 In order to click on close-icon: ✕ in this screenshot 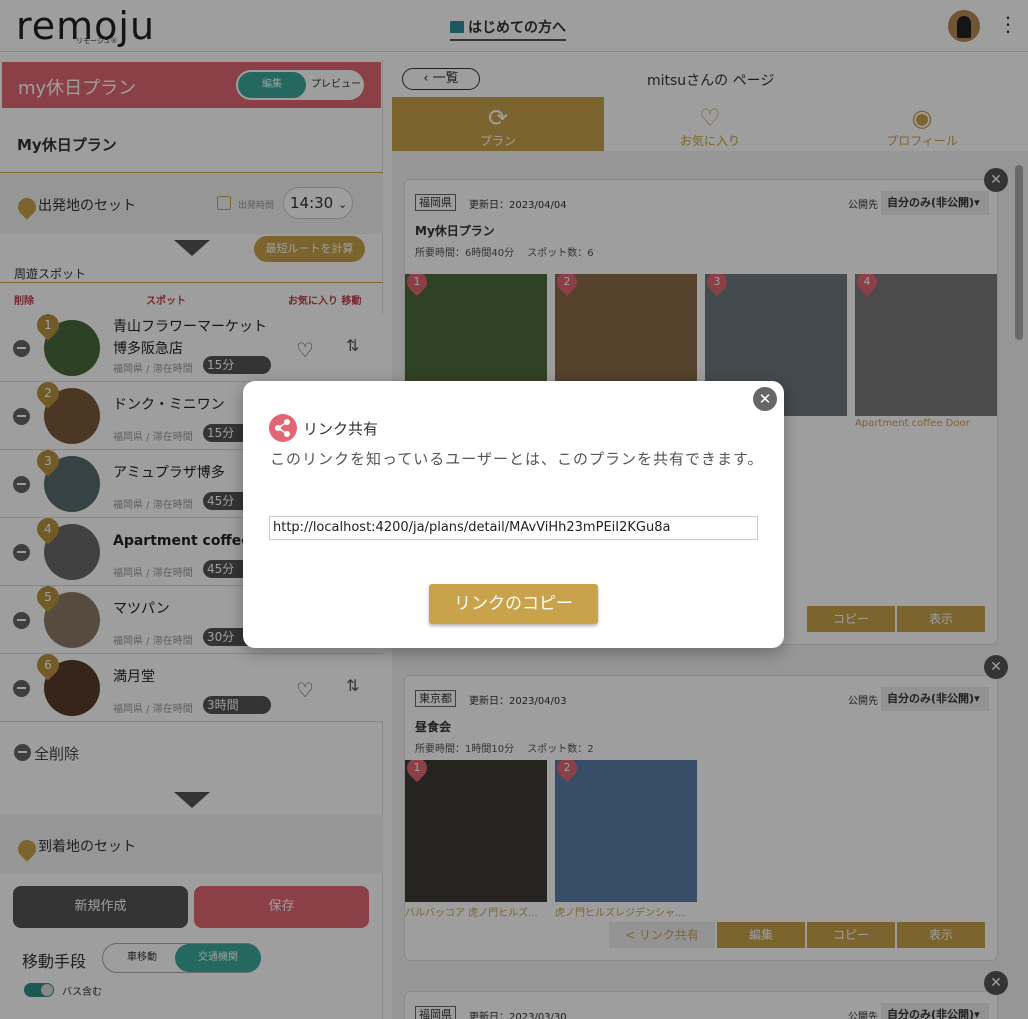, I will do `click(765, 399)`.